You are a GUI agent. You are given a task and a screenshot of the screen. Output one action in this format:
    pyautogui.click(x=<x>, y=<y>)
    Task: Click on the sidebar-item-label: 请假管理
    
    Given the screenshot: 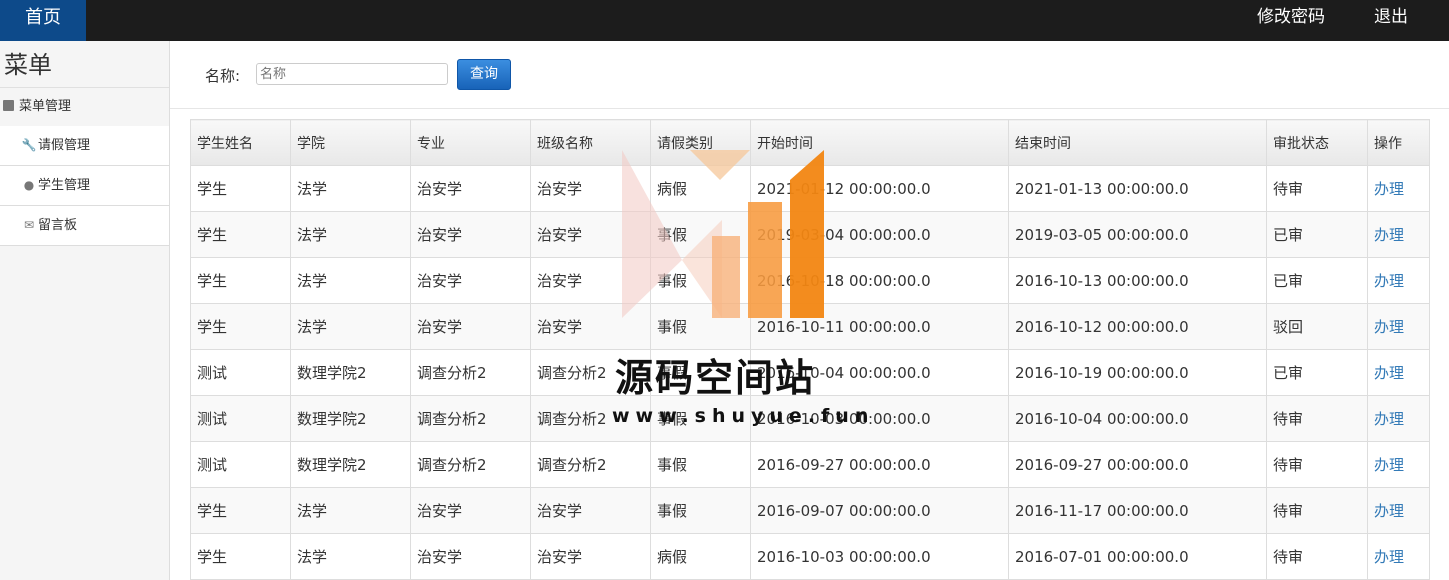 What is the action you would take?
    pyautogui.click(x=64, y=145)
    